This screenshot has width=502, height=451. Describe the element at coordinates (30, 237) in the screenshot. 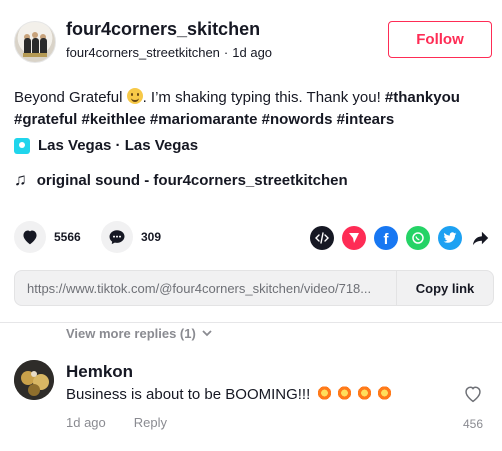

I see `heart-icon` at that location.